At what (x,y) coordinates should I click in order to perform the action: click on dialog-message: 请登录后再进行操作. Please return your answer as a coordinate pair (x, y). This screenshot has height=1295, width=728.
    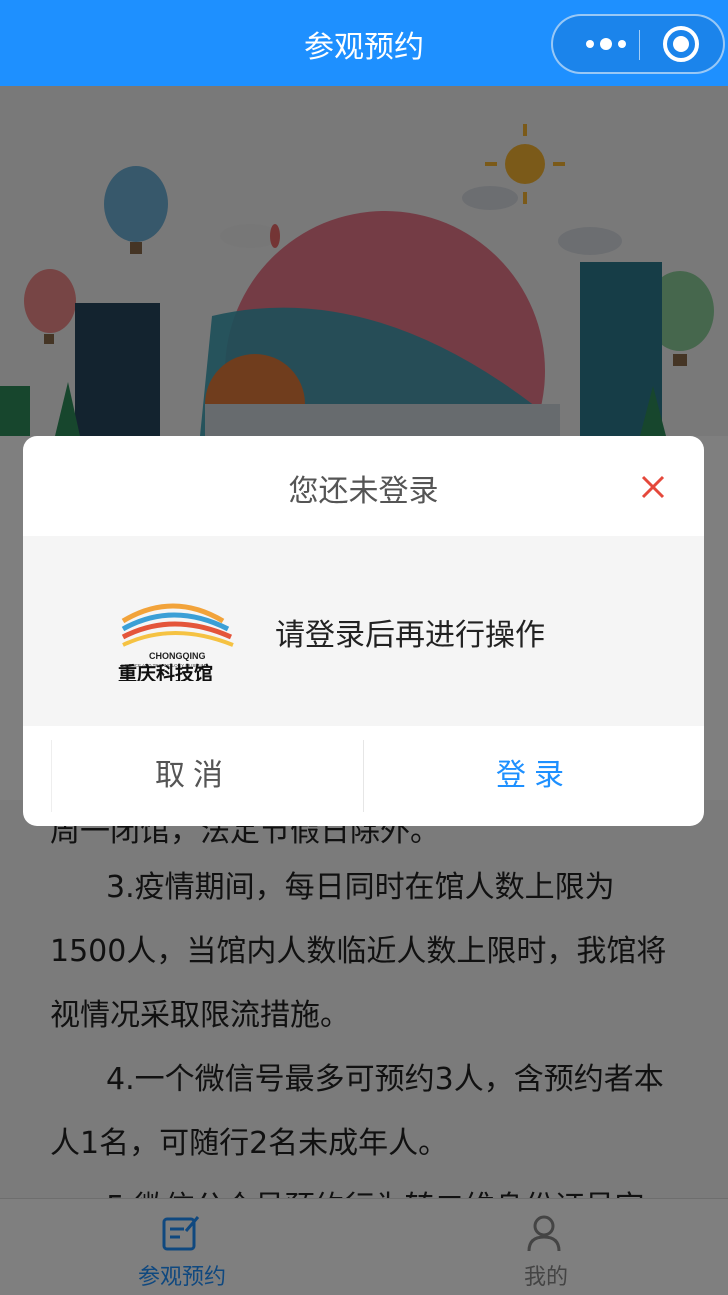
    Looking at the image, I should click on (410, 635).